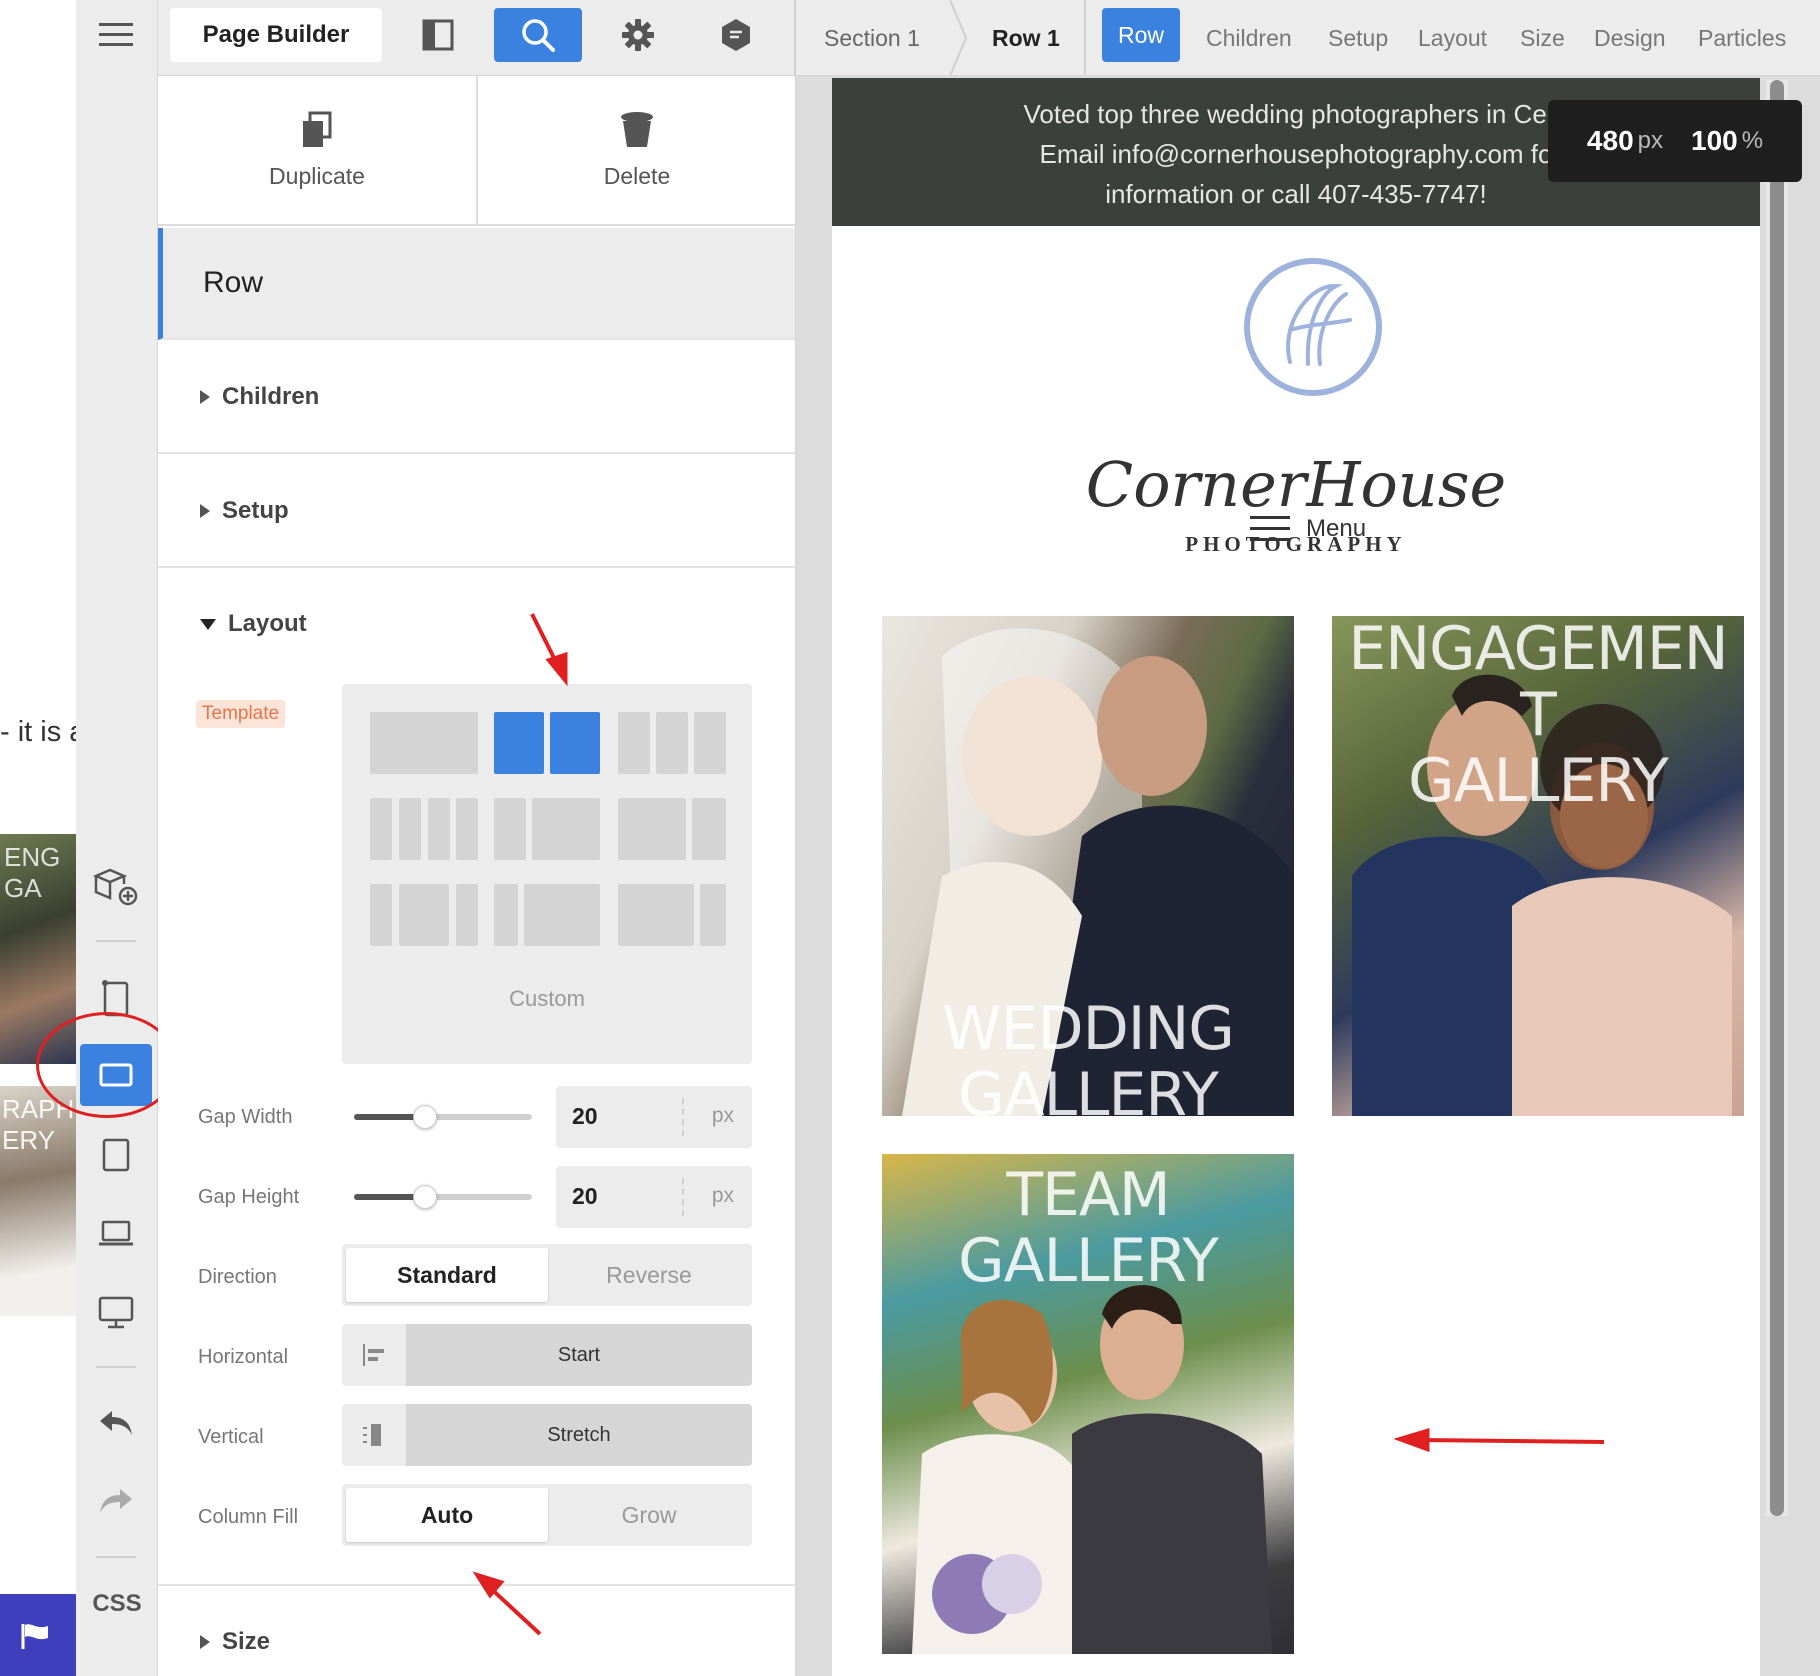 This screenshot has height=1676, width=1820. I want to click on vertical-label: Vertical, so click(231, 1437).